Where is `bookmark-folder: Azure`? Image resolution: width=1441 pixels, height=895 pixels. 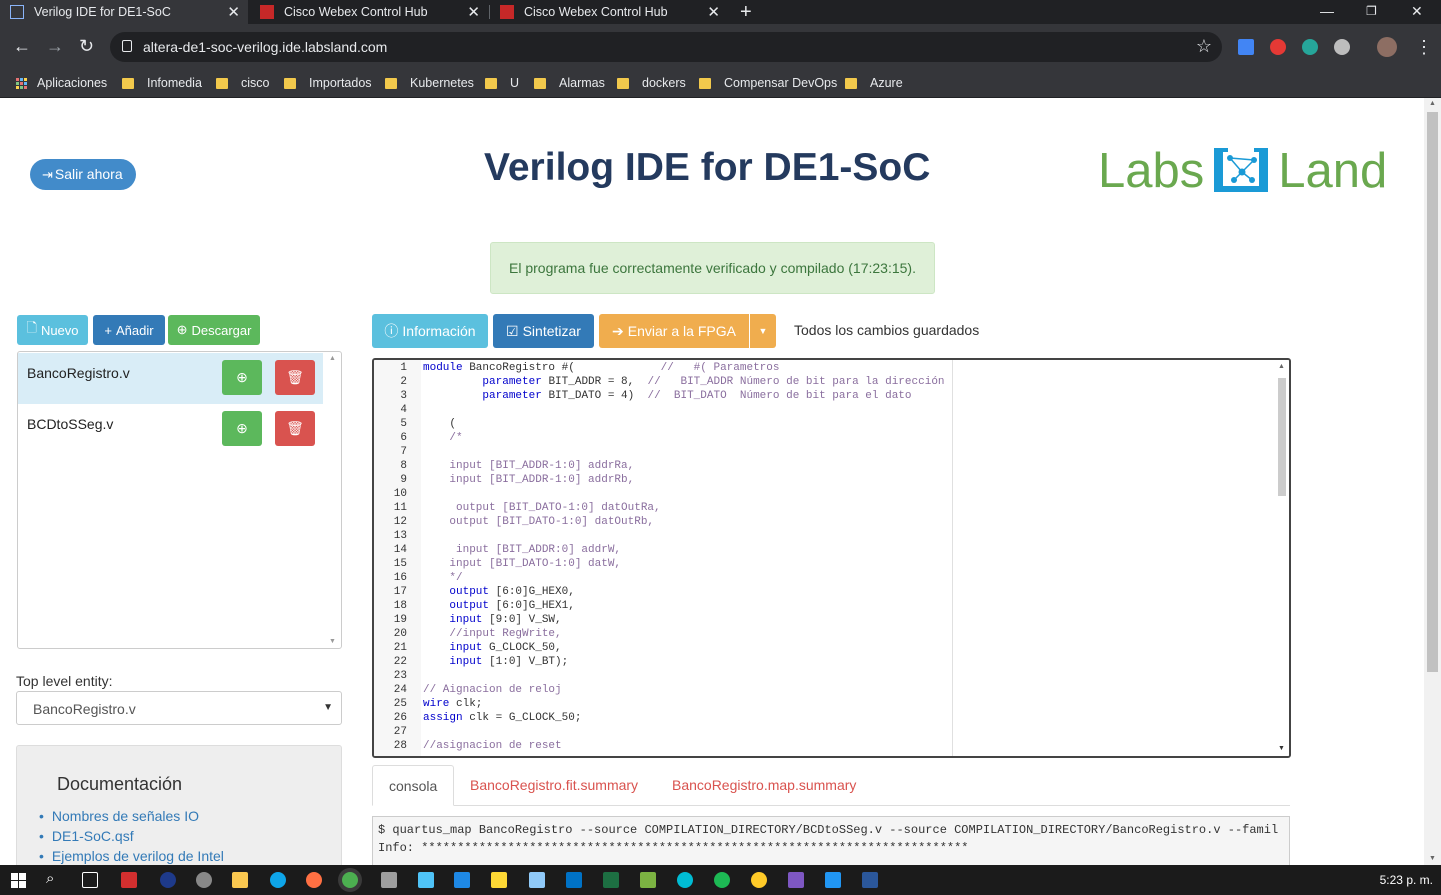
bookmark-folder: Azure is located at coordinates (874, 83).